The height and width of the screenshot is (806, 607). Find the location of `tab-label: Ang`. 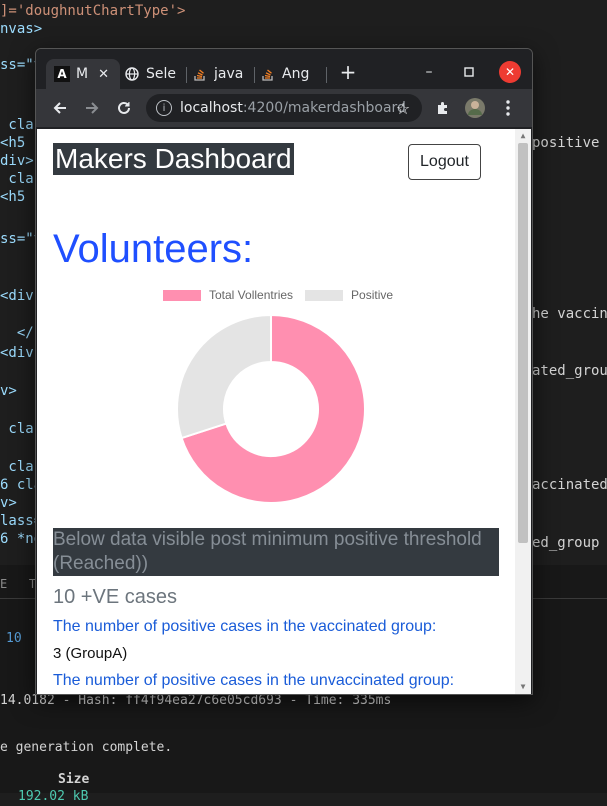

tab-label: Ang is located at coordinates (296, 74).